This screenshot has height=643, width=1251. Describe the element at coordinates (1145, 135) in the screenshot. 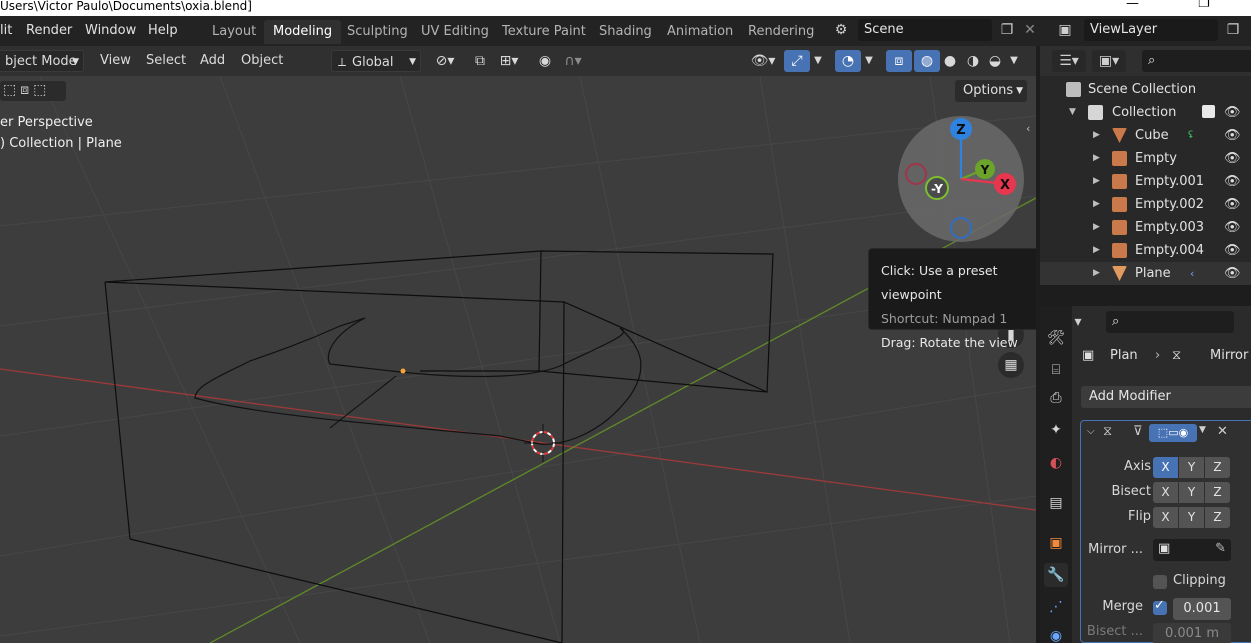

I see `outliner-row-cube: ▶ Cube ʢ 👁` at that location.